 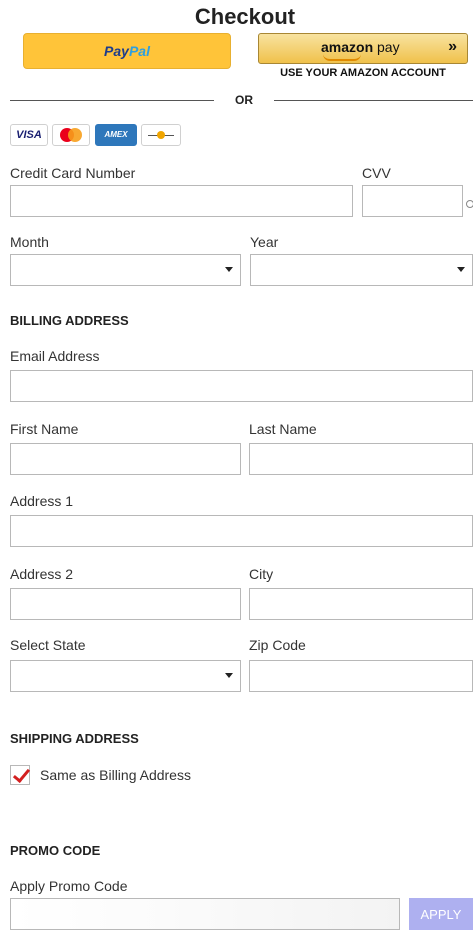 What do you see at coordinates (125, 676) in the screenshot?
I see `state-select` at bounding box center [125, 676].